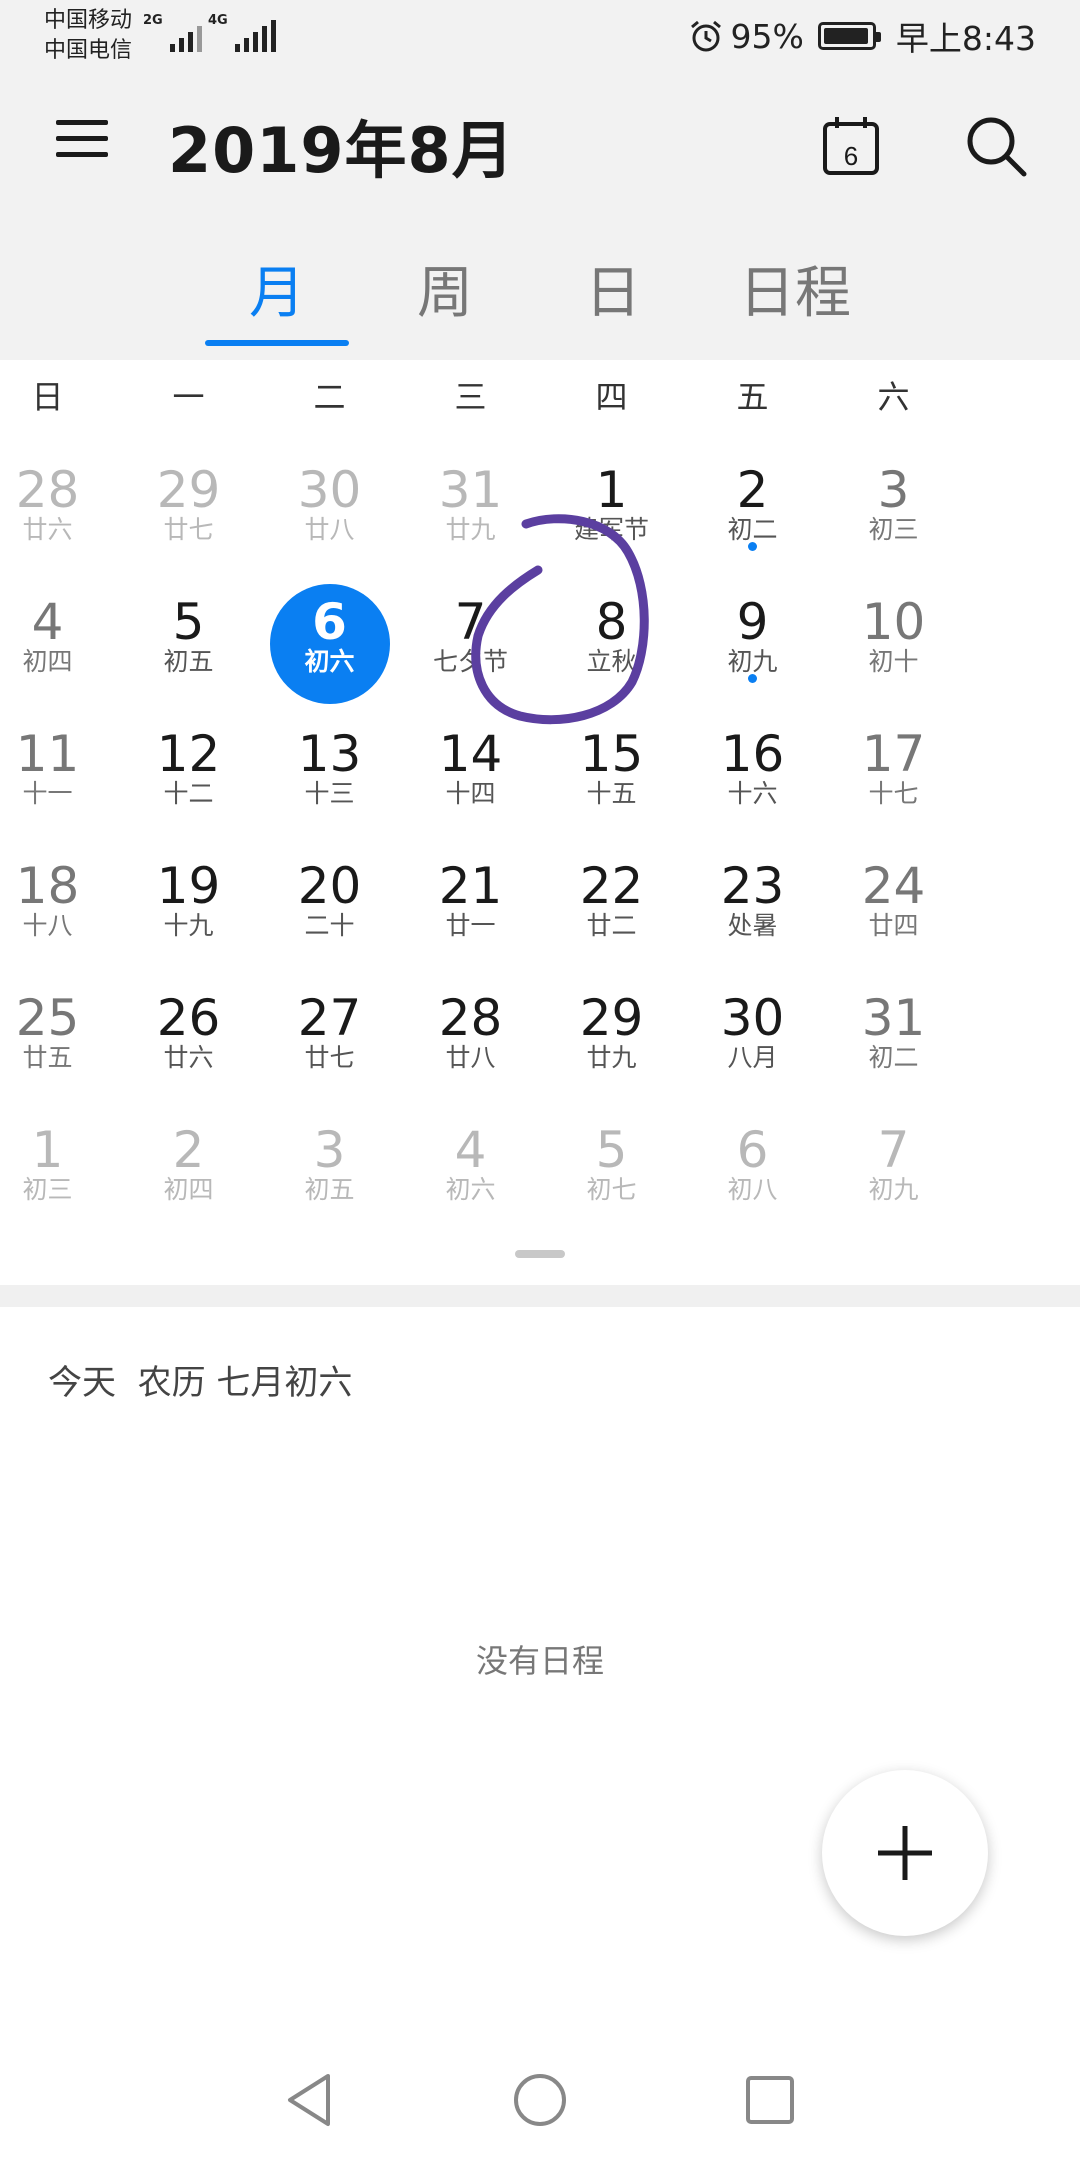 This screenshot has height=2160, width=1080. Describe the element at coordinates (470, 498) in the screenshot. I see `calendar-day: 31 廿九` at that location.